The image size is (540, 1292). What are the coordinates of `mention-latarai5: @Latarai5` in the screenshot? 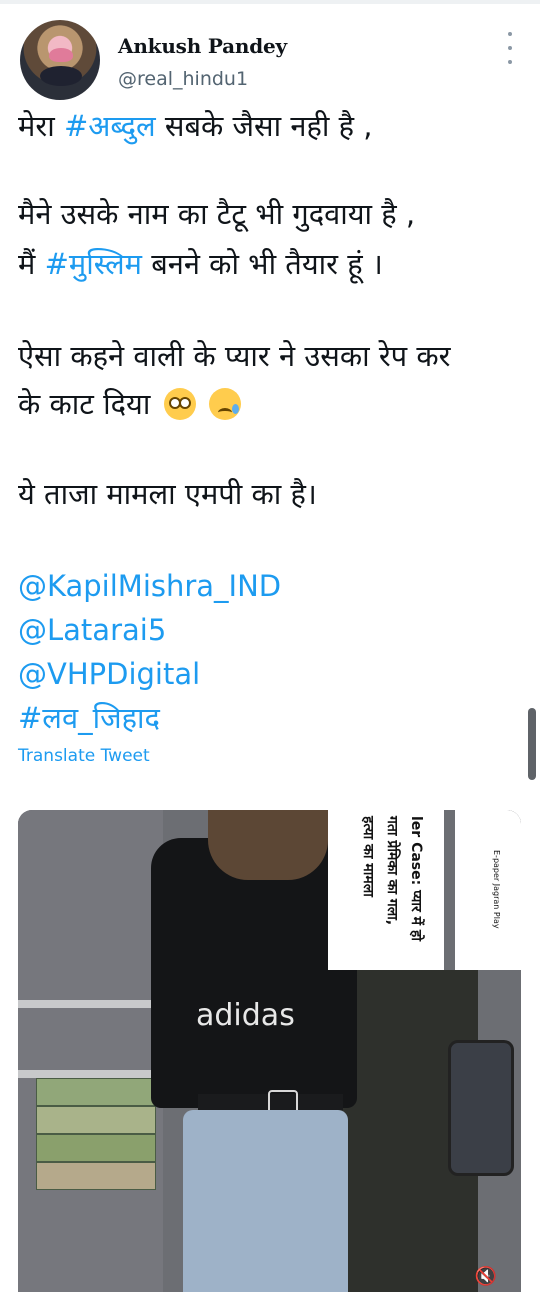 It's located at (273, 630).